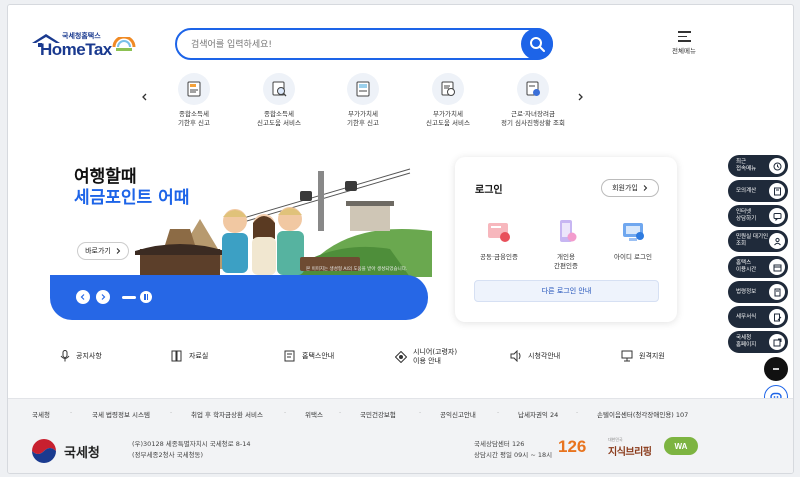 The height and width of the screenshot is (477, 800). What do you see at coordinates (627, 356) in the screenshot?
I see `monitor-icon` at bounding box center [627, 356].